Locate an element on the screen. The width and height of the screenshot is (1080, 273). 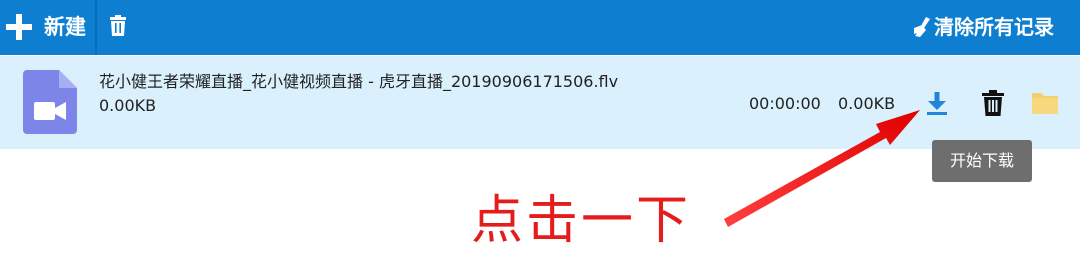
new-button: 新建 is located at coordinates (48, 27).